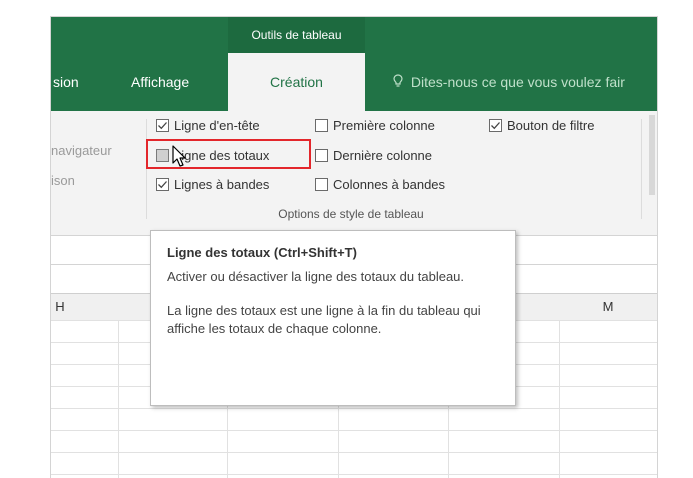 This screenshot has width=693, height=478. Describe the element at coordinates (400, 83) in the screenshot. I see `lightbulb-icon` at that location.